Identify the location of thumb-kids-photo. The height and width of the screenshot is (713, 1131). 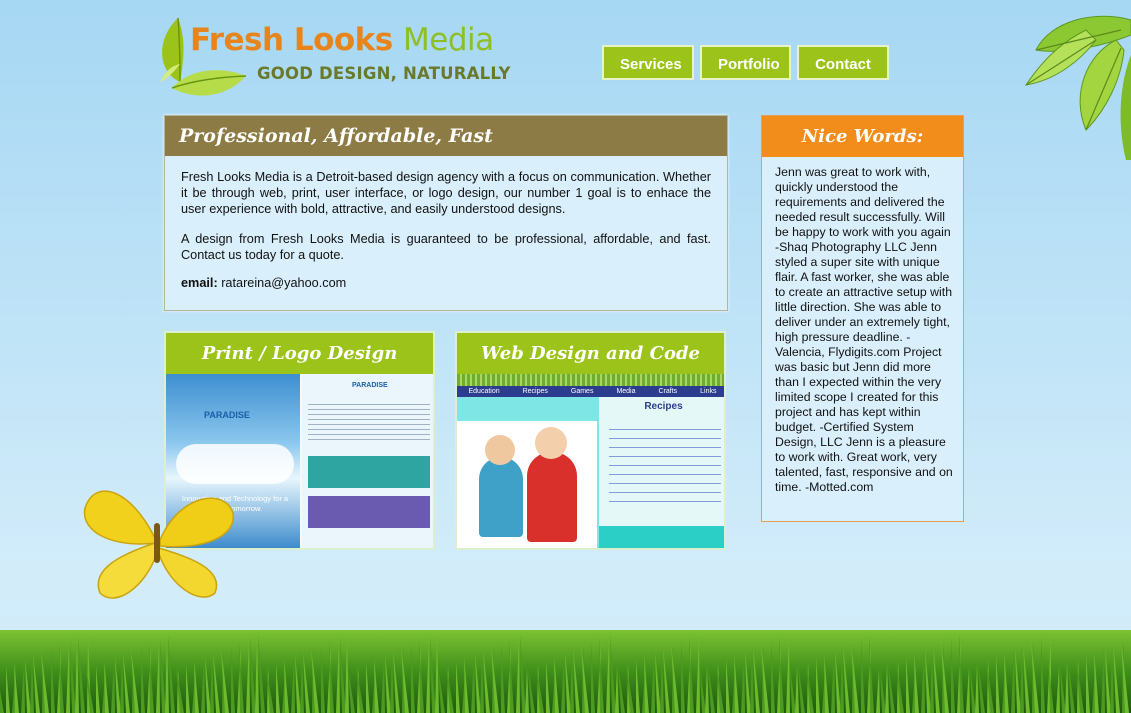
(527, 472).